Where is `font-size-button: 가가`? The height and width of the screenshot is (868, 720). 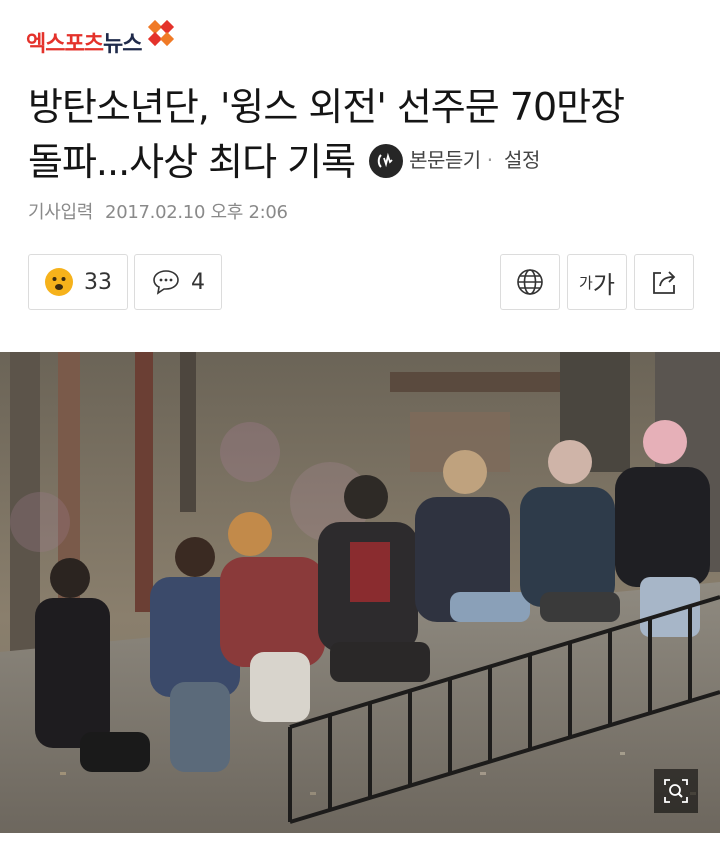 font-size-button: 가가 is located at coordinates (597, 282).